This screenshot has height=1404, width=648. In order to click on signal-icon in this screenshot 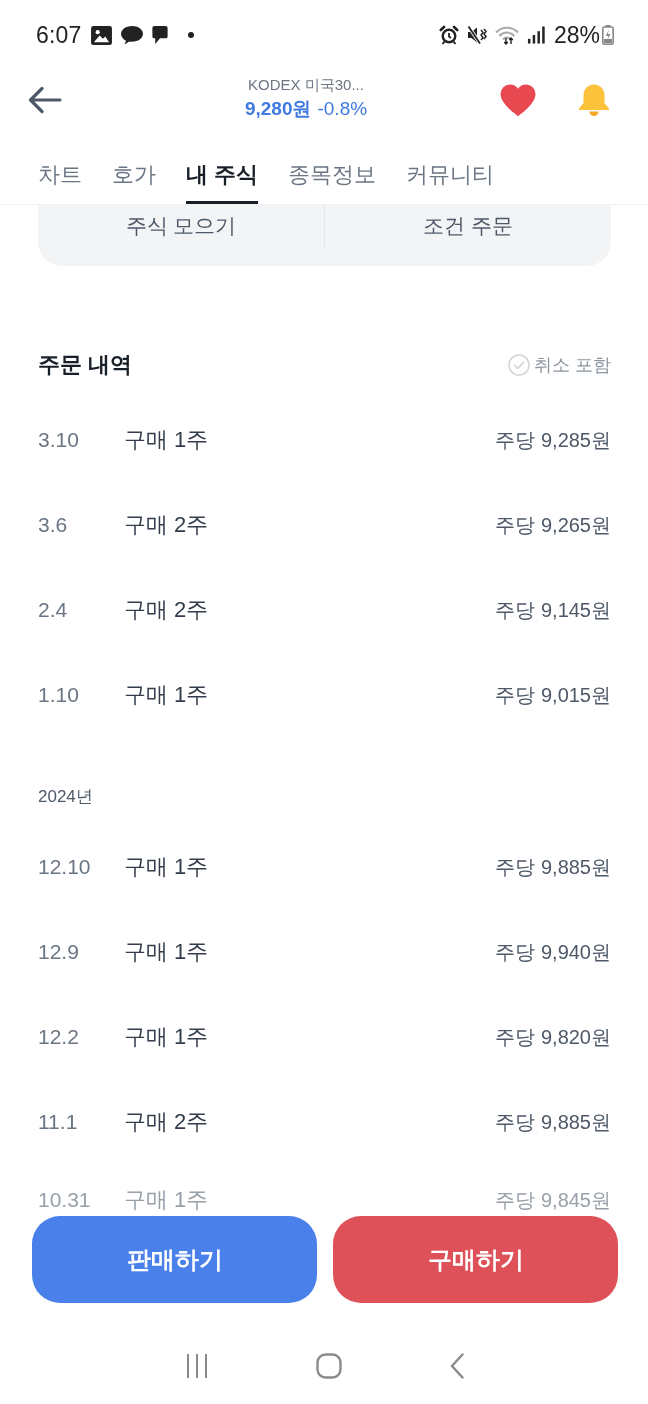, I will do `click(536, 35)`.